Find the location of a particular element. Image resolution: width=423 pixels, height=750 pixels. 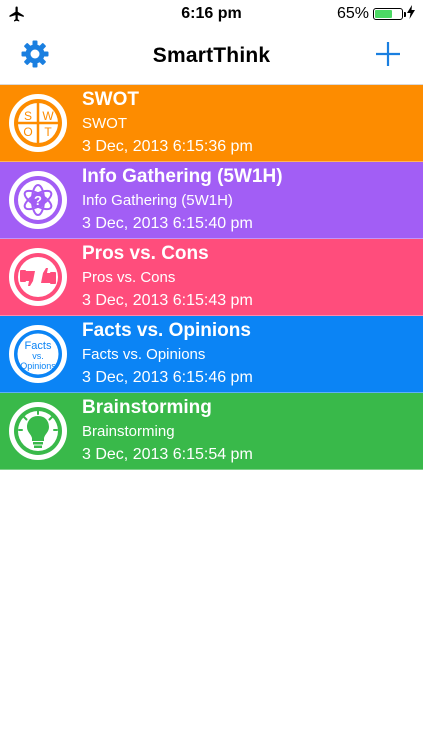

facts-opinions-icon: Facts vs. Opinions is located at coordinates (38, 354).